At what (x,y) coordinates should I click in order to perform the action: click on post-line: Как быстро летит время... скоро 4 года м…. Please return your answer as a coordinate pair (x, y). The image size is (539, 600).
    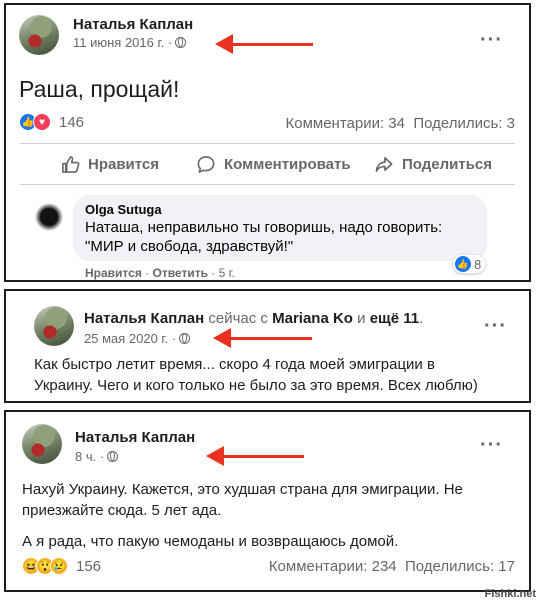
    Looking at the image, I should click on (234, 364).